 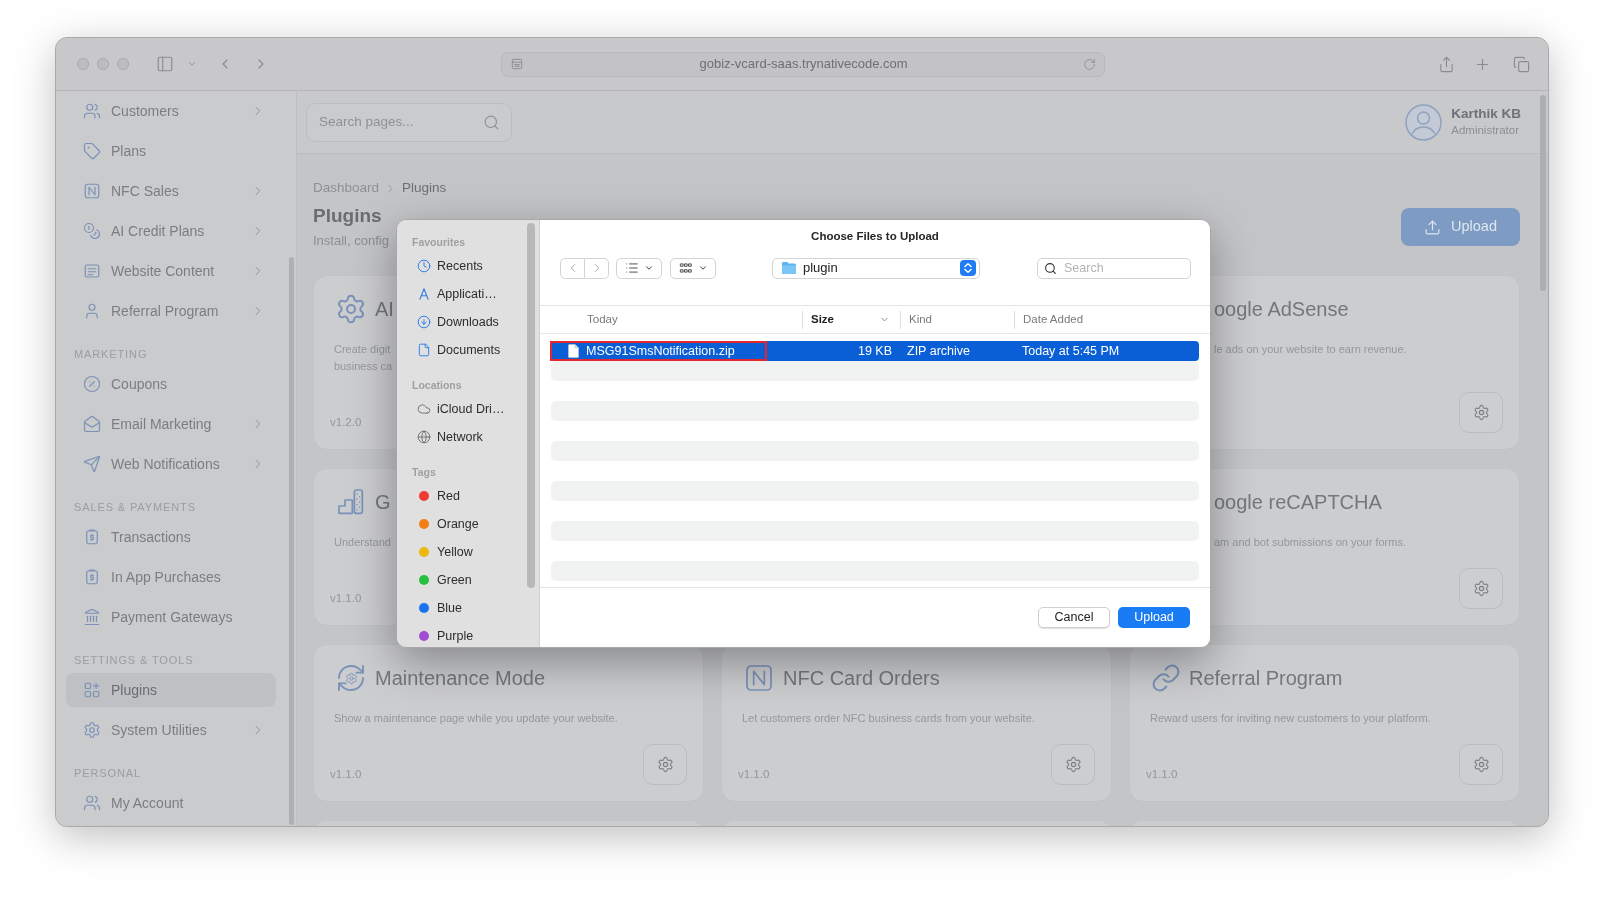 What do you see at coordinates (1114, 268) in the screenshot?
I see `search-field: Search` at bounding box center [1114, 268].